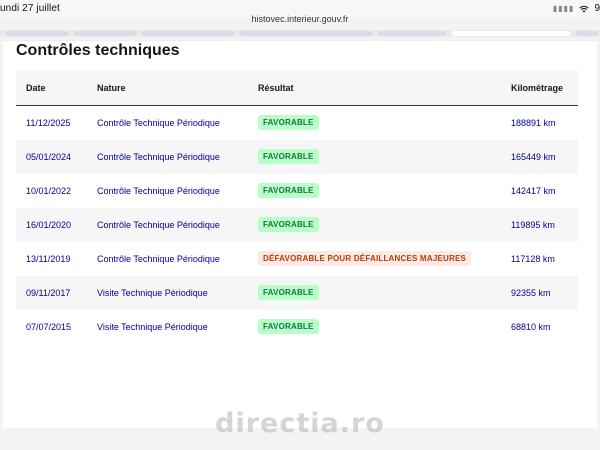 This screenshot has height=450, width=600. What do you see at coordinates (511, 33) in the screenshot?
I see `browser-tab-active` at bounding box center [511, 33].